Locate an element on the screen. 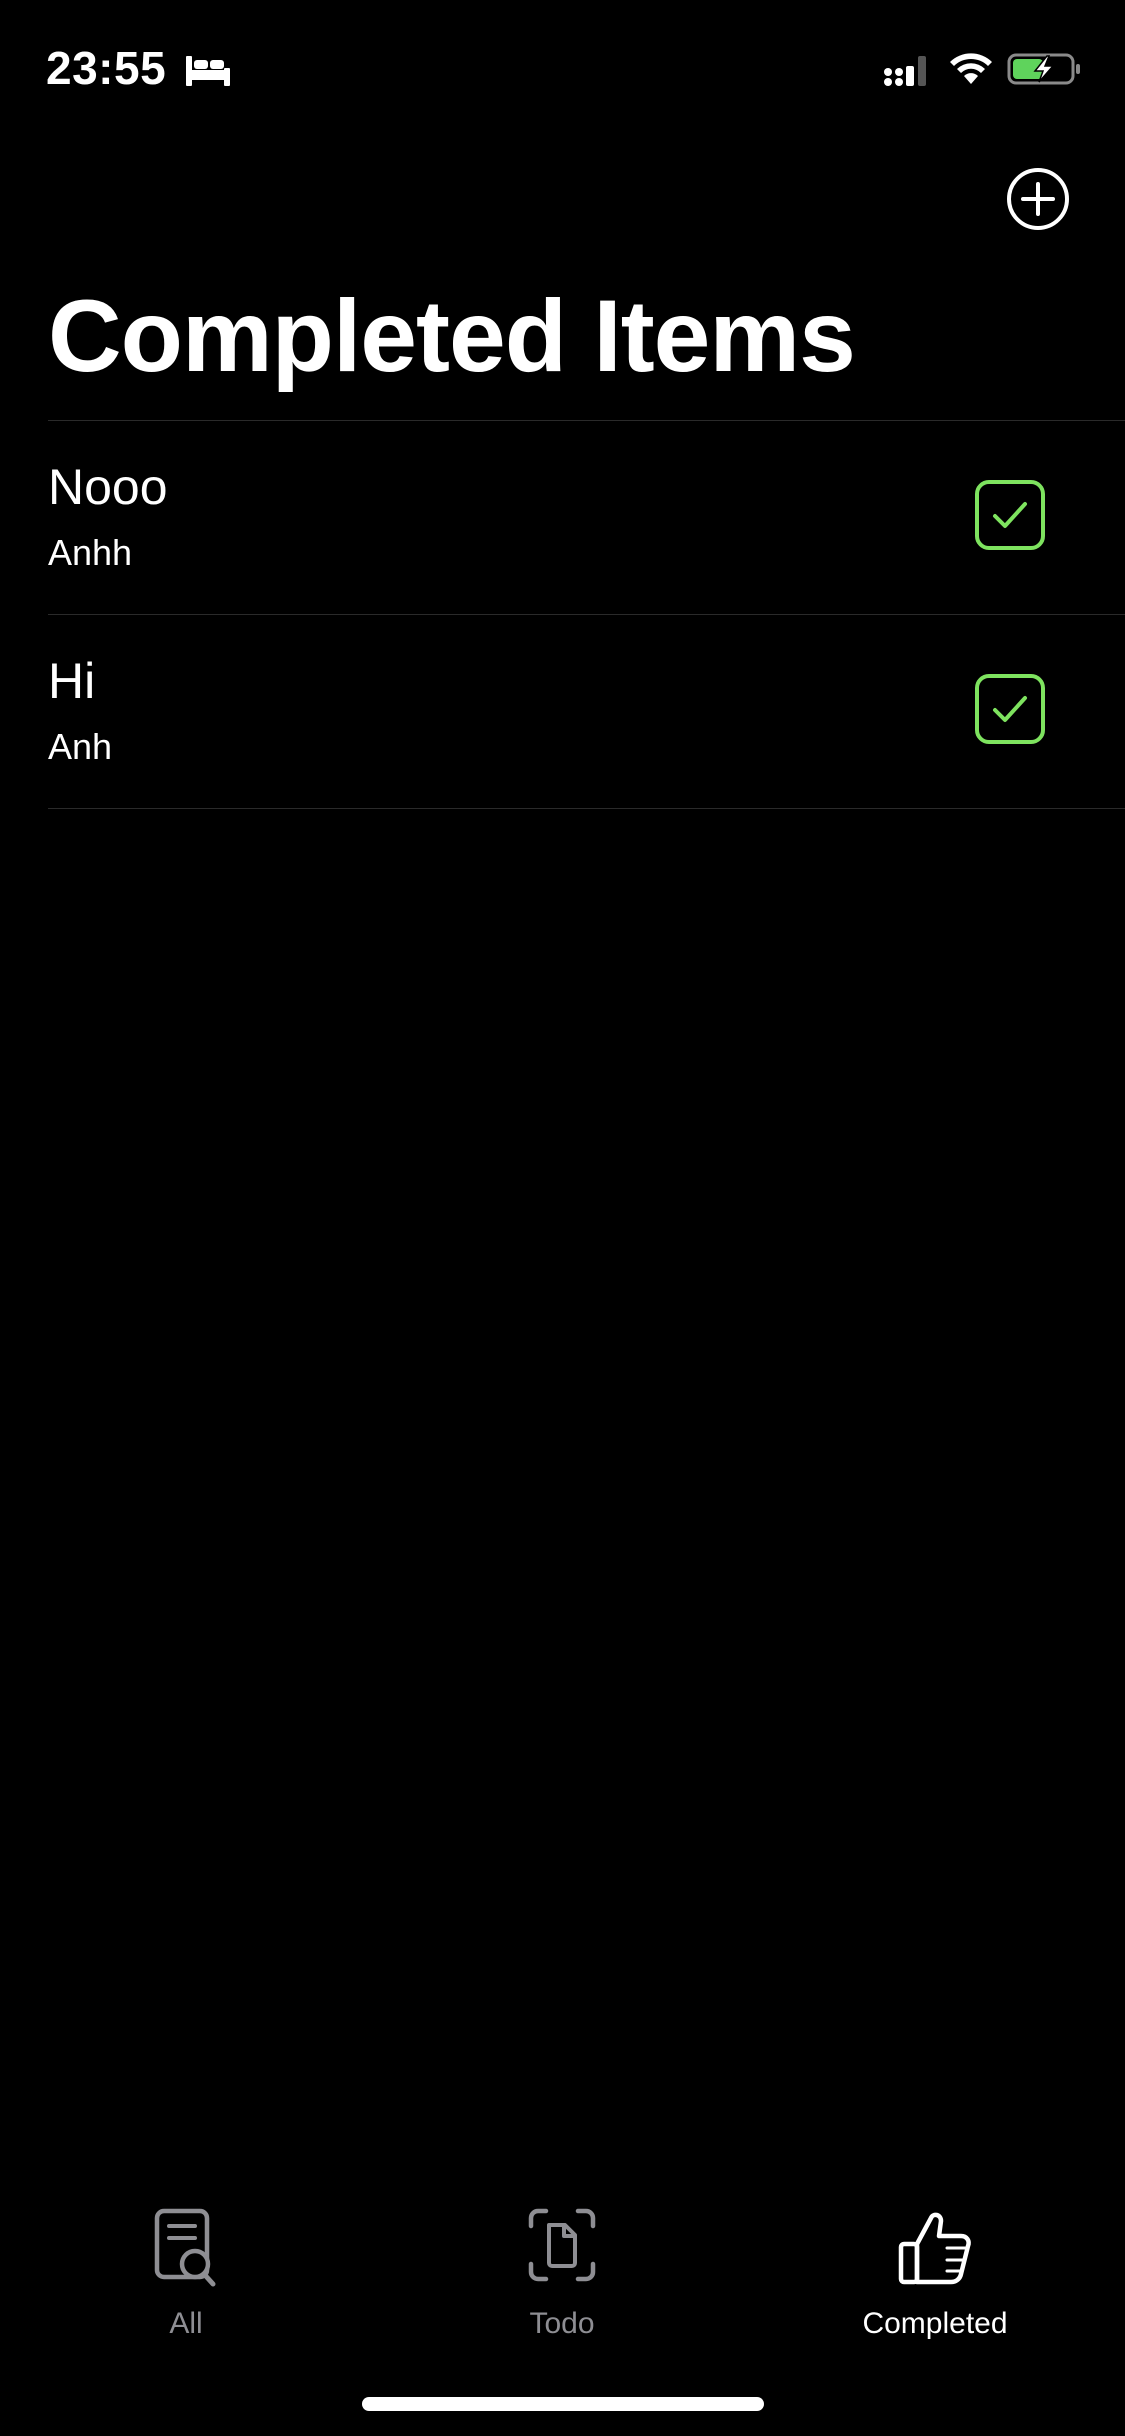  tab-todo: Todo is located at coordinates (562, 2283).